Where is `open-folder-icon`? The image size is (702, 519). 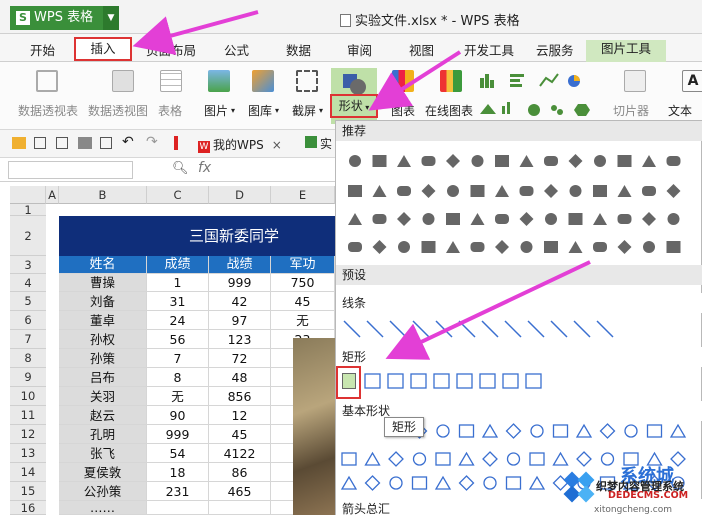 open-folder-icon is located at coordinates (19, 143).